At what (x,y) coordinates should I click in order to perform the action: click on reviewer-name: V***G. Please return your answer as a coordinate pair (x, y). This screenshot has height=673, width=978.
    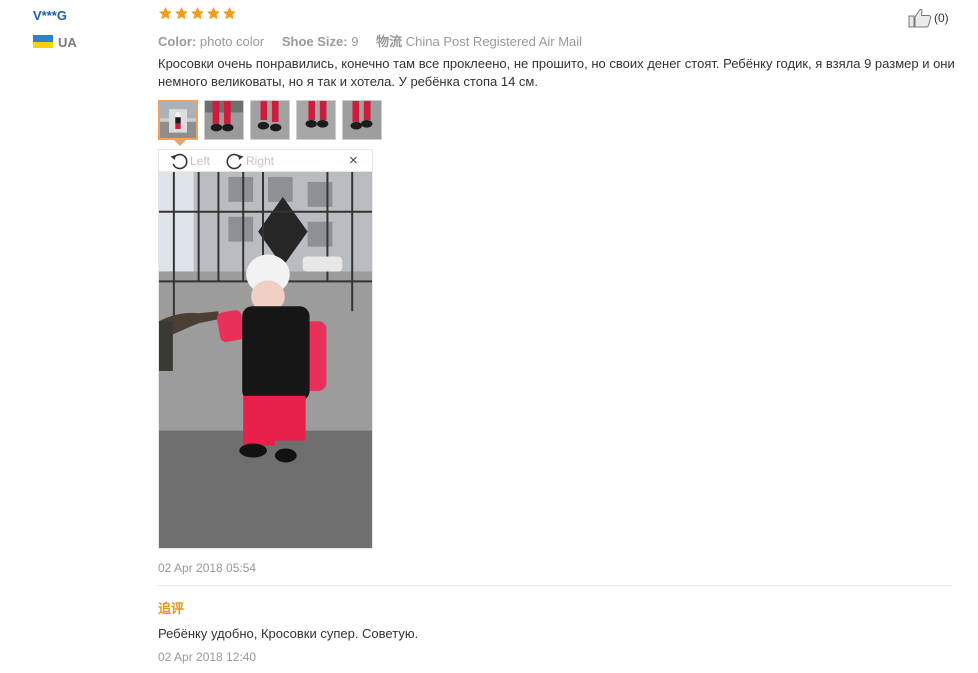
    Looking at the image, I should click on (50, 15).